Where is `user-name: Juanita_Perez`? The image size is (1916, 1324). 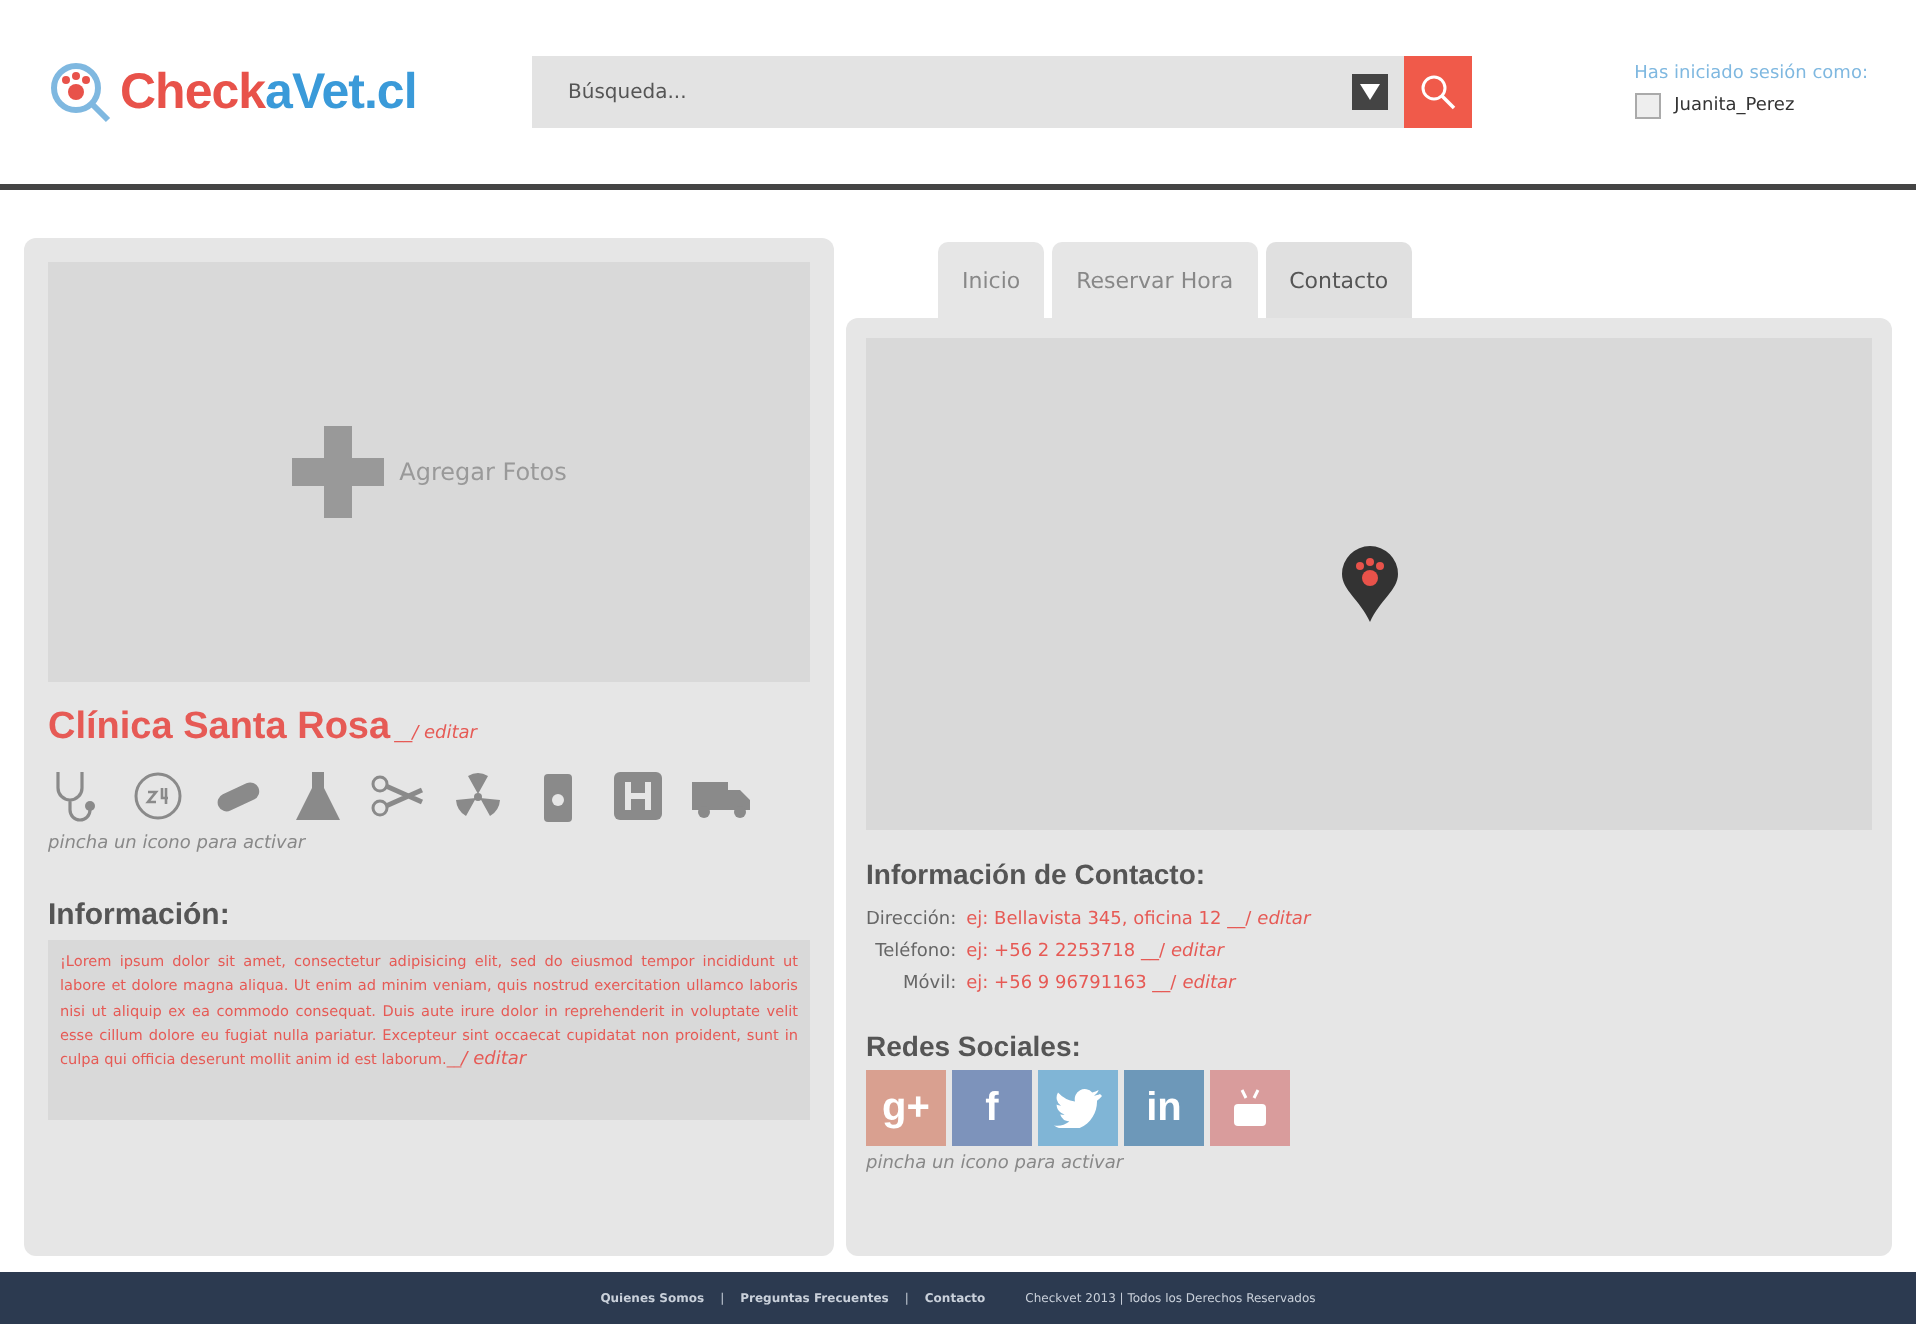
user-name: Juanita_Perez is located at coordinates (1734, 106).